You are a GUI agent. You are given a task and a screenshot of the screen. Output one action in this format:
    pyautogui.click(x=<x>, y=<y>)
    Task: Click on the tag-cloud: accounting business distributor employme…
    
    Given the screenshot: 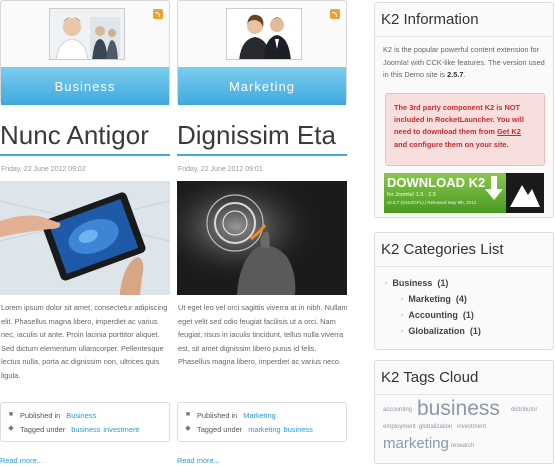 What is the action you would take?
    pyautogui.click(x=464, y=430)
    